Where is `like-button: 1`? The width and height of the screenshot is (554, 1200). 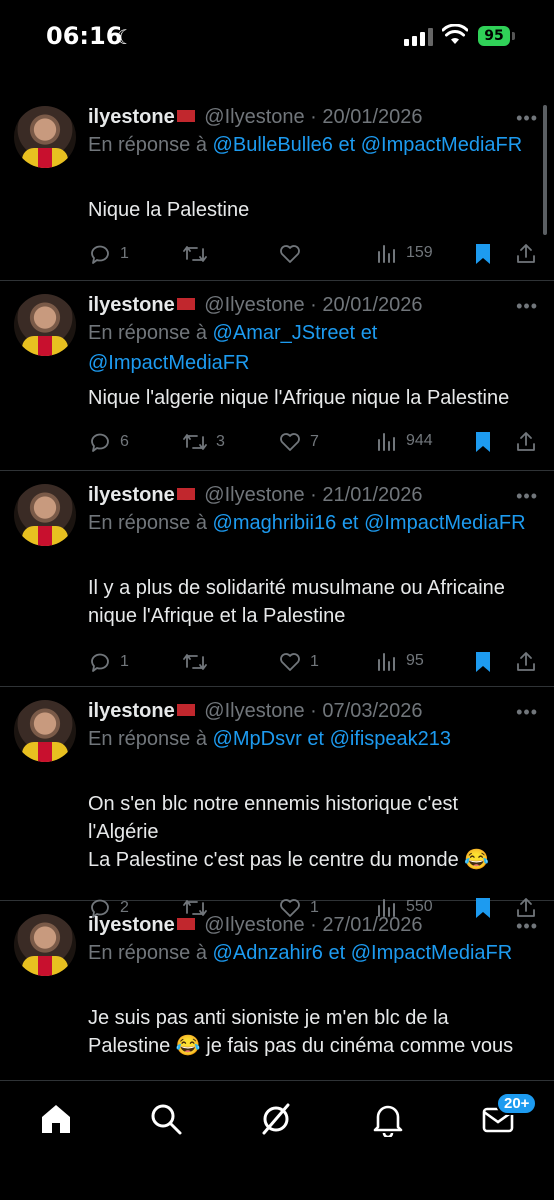
like-button: 1 is located at coordinates (298, 662).